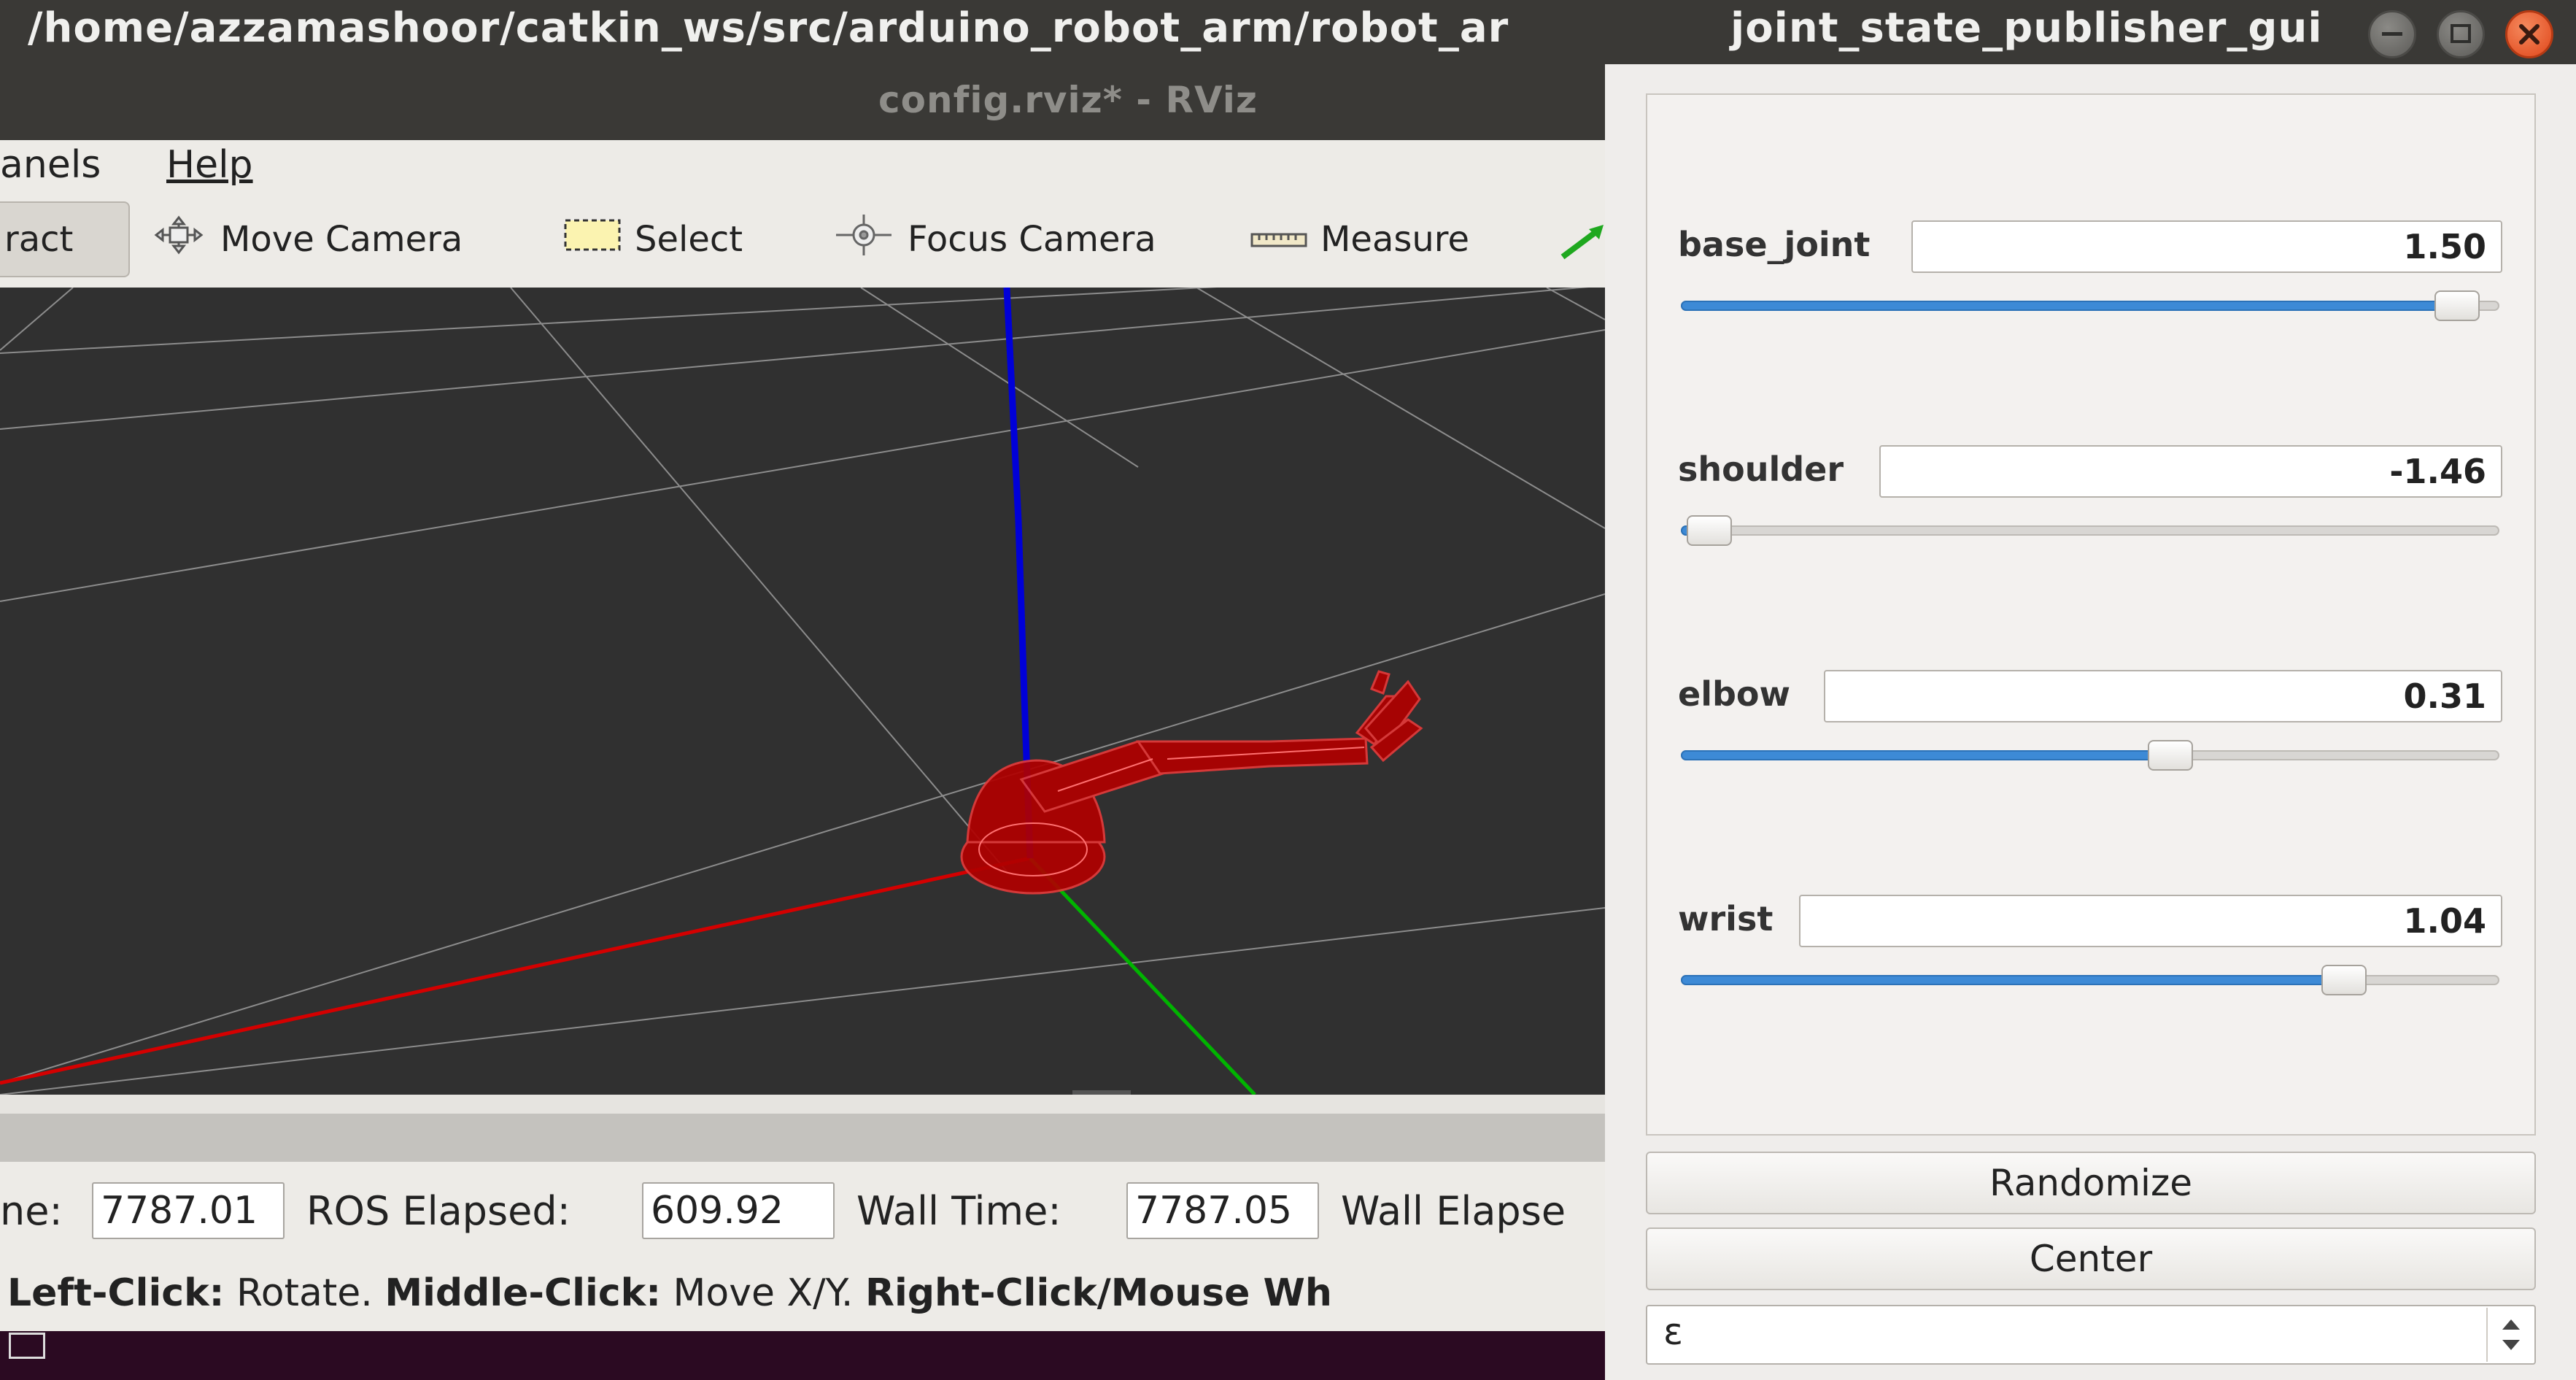 This screenshot has width=2576, height=1380. Describe the element at coordinates (1278, 239) in the screenshot. I see `ruler-icon` at that location.